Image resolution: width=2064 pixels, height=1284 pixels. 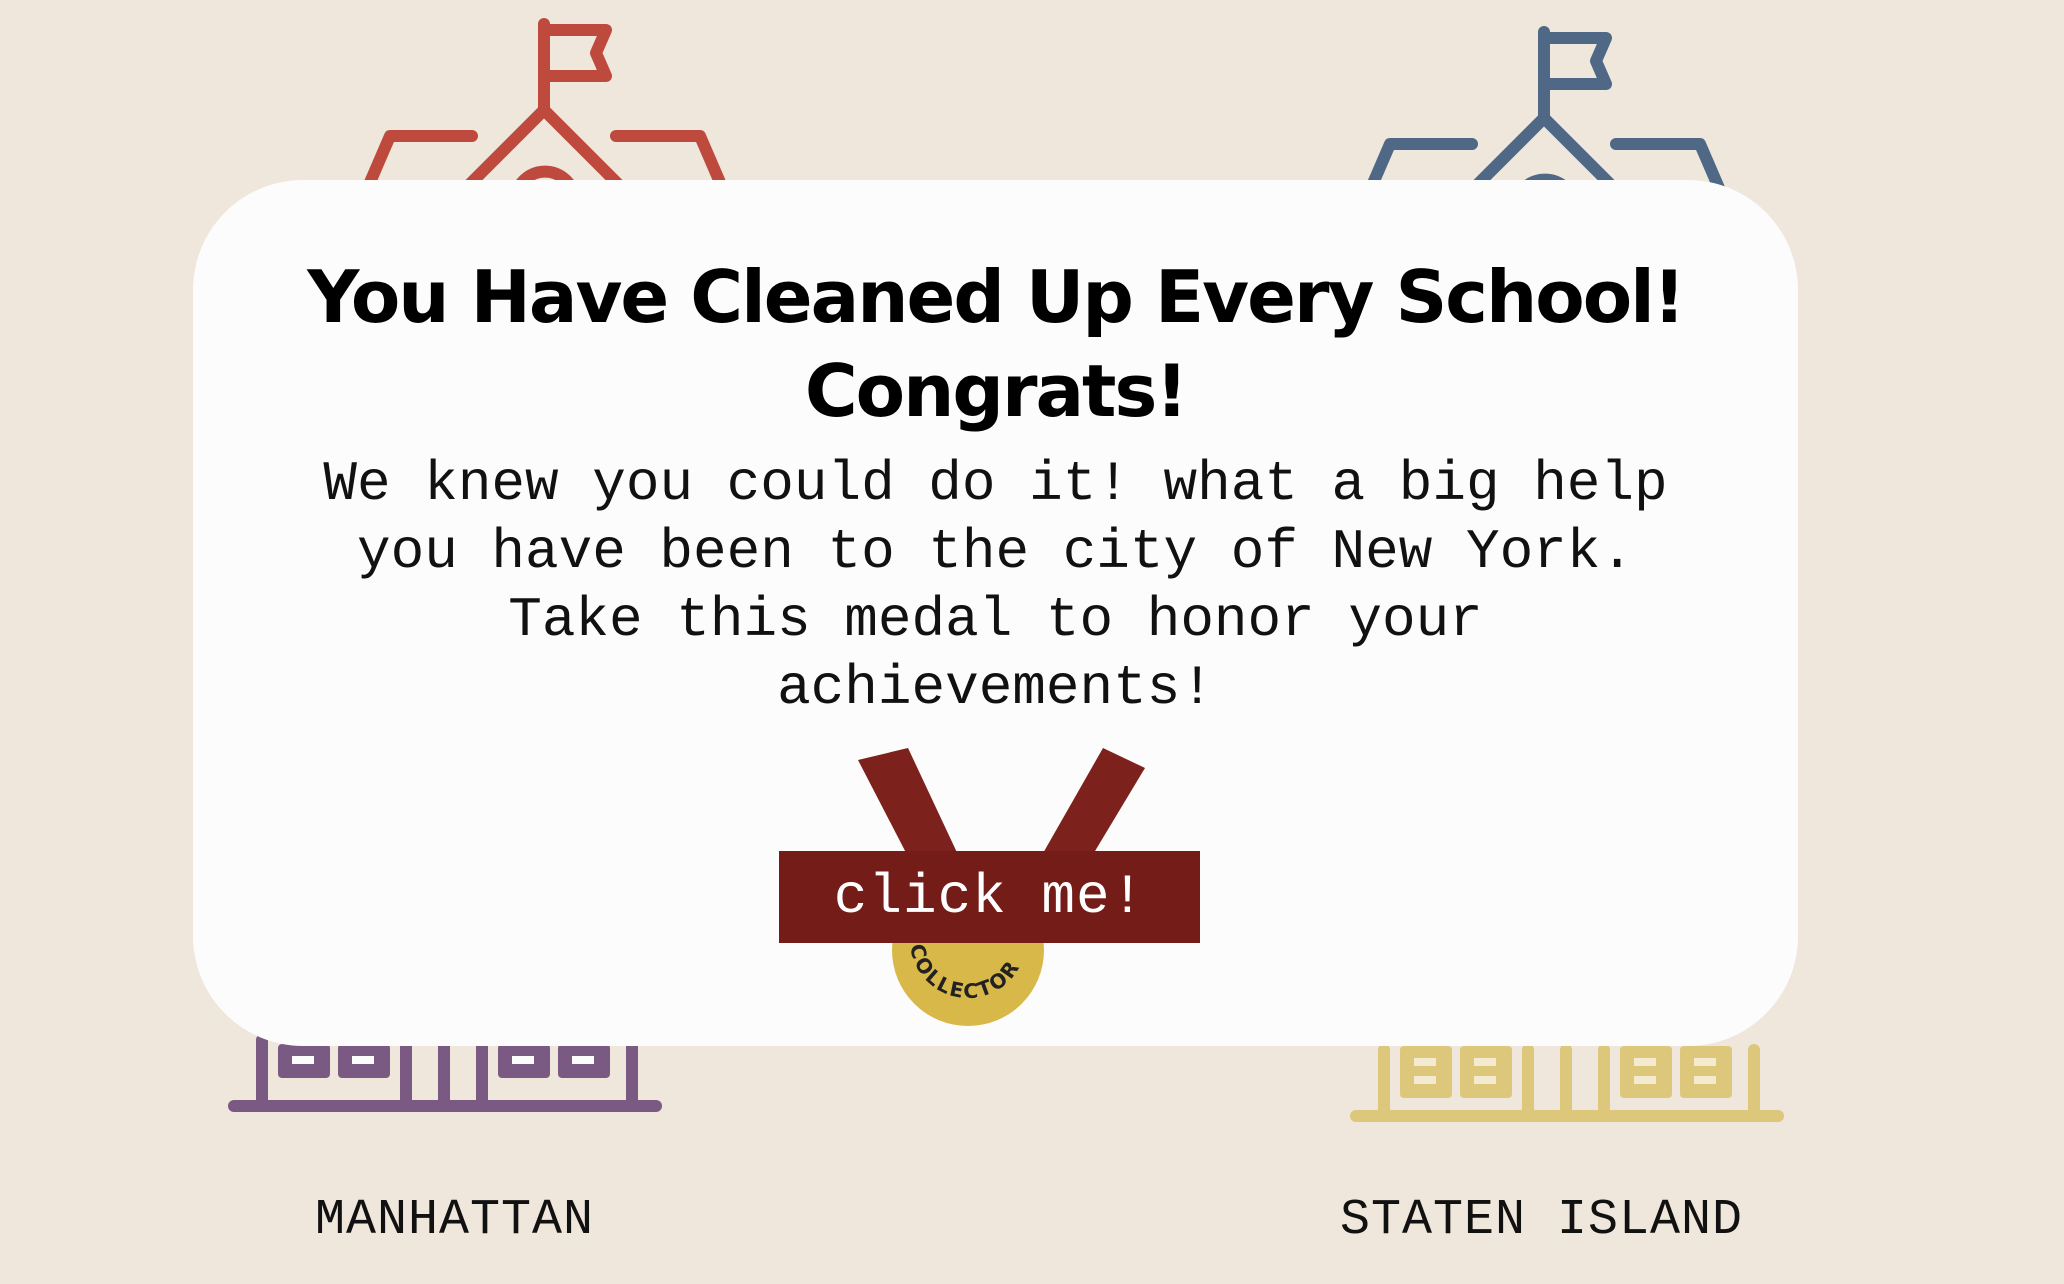 I want to click on click-me-button: click me!, so click(x=989, y=897).